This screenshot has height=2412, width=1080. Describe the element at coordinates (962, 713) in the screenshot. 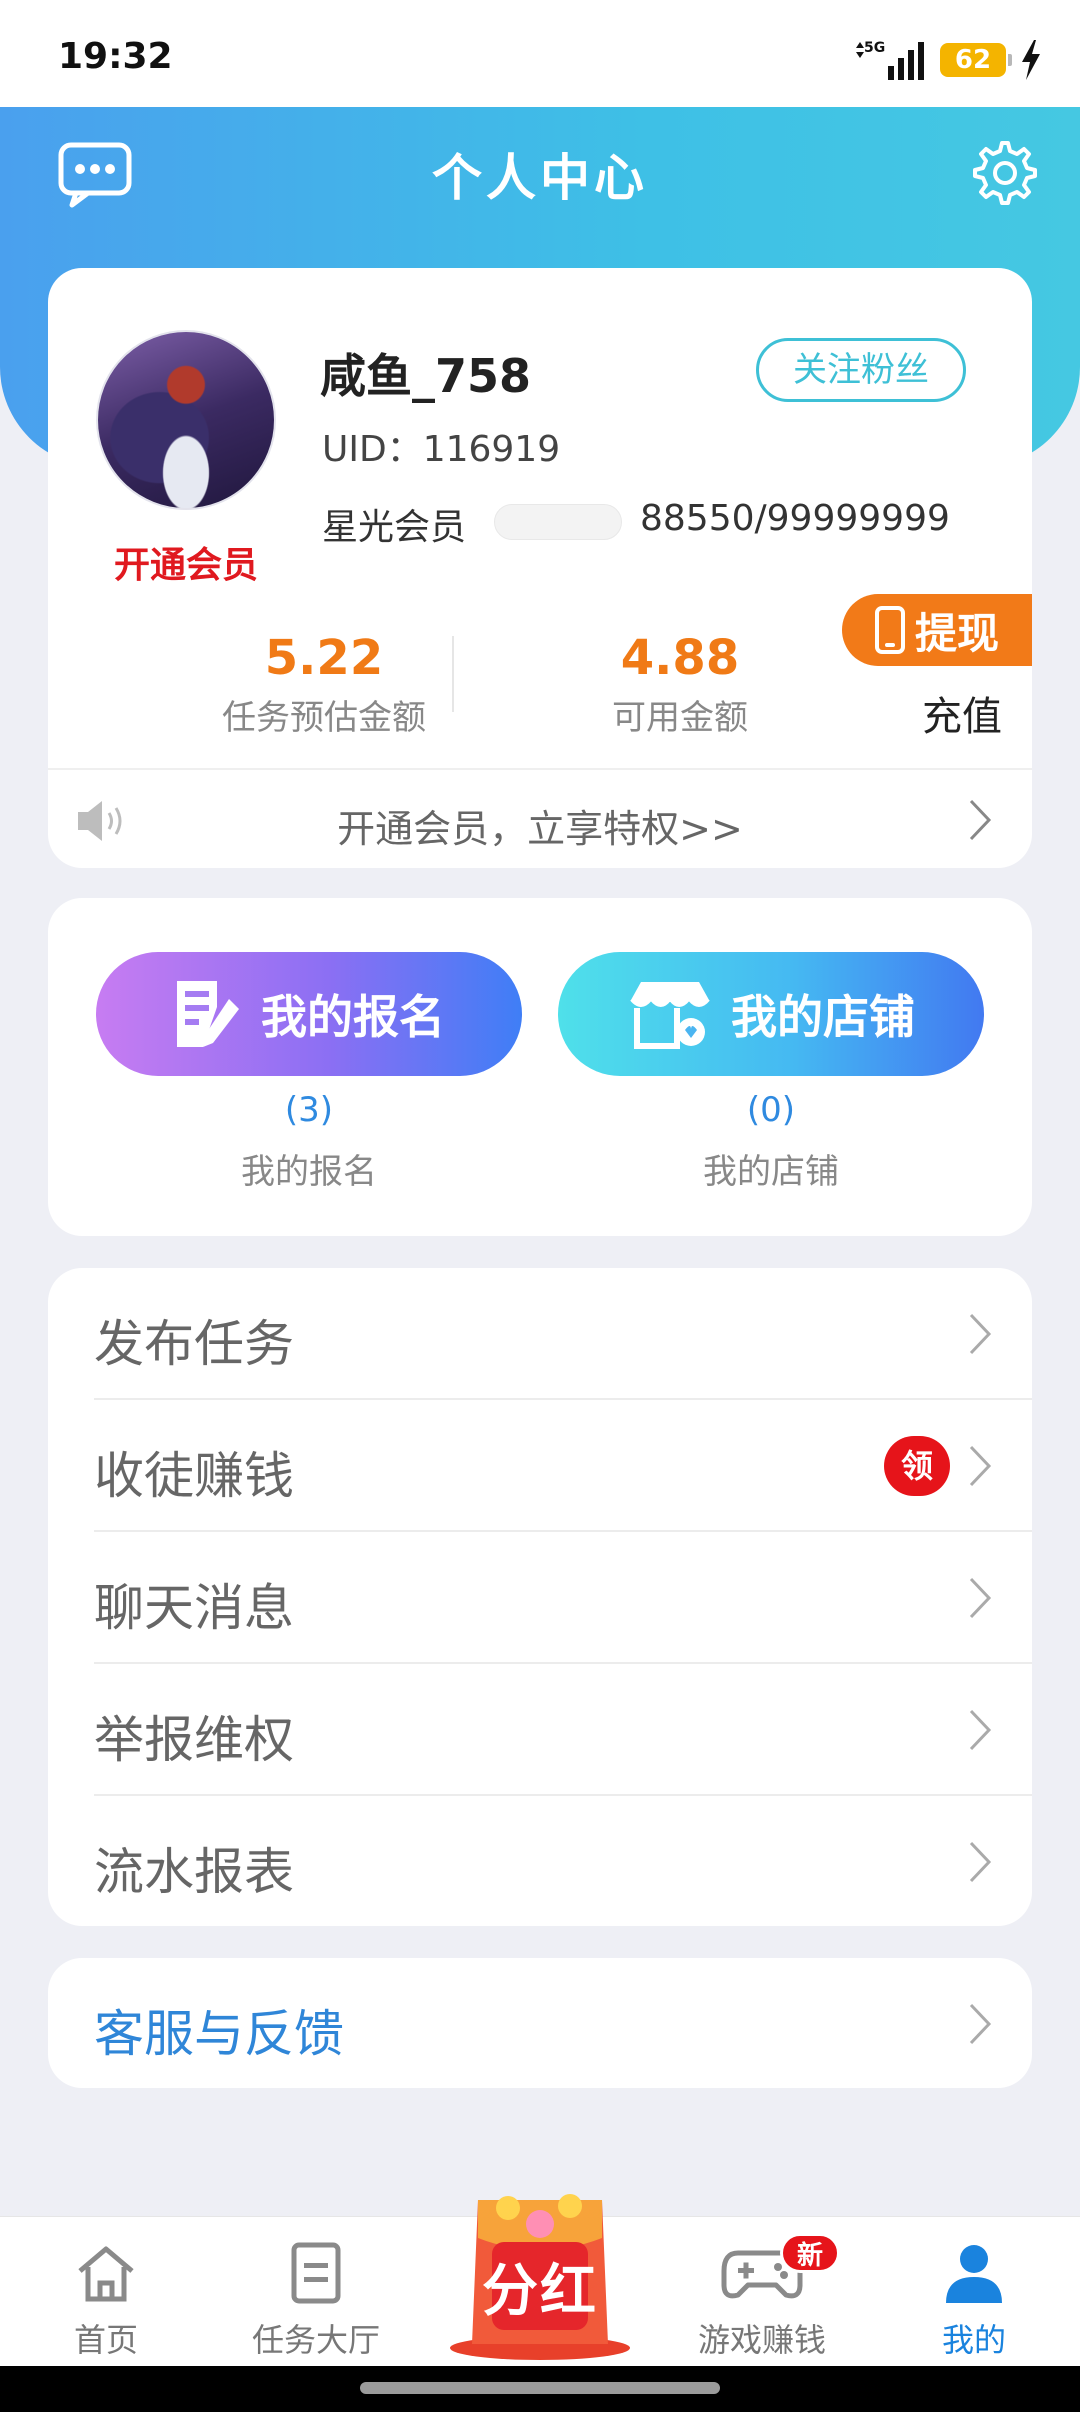

I see `recharge-link: 充值` at that location.